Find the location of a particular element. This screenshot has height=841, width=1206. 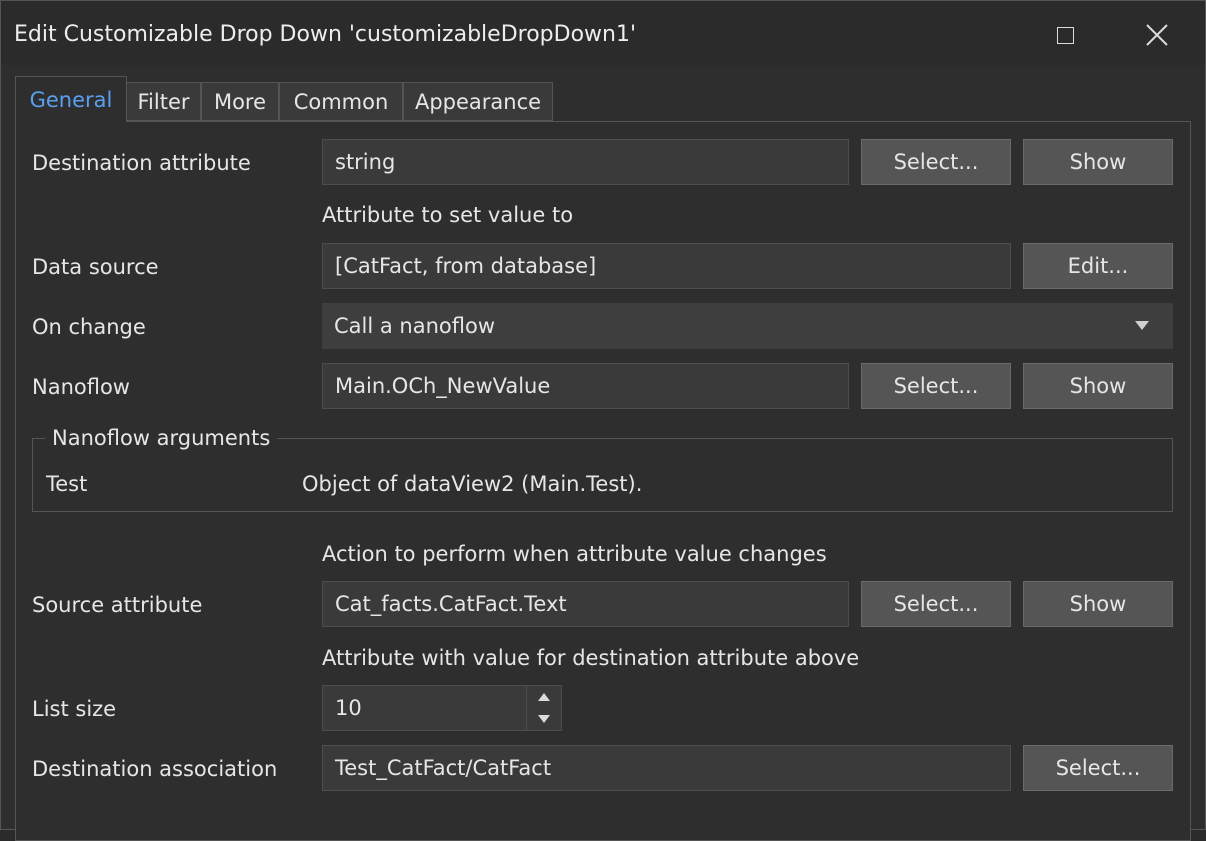

source-attribute-field: Cat_facts.CatFact.Text is located at coordinates (585, 604).